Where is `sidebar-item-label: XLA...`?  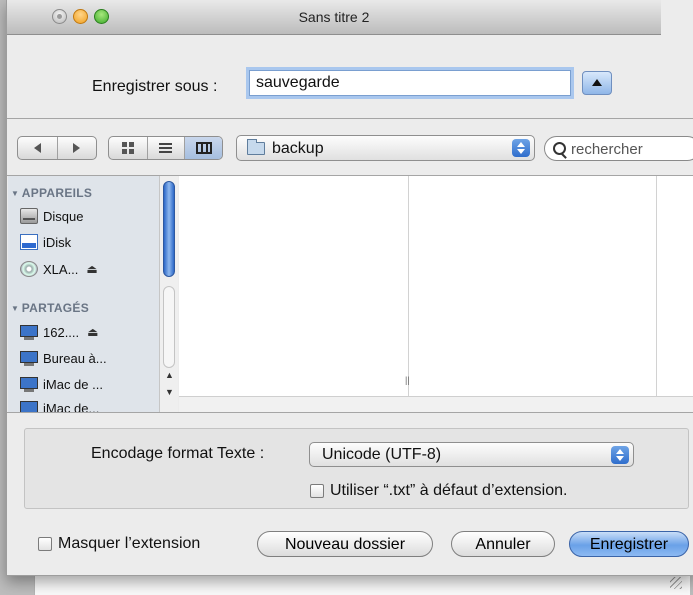 sidebar-item-label: XLA... is located at coordinates (61, 269).